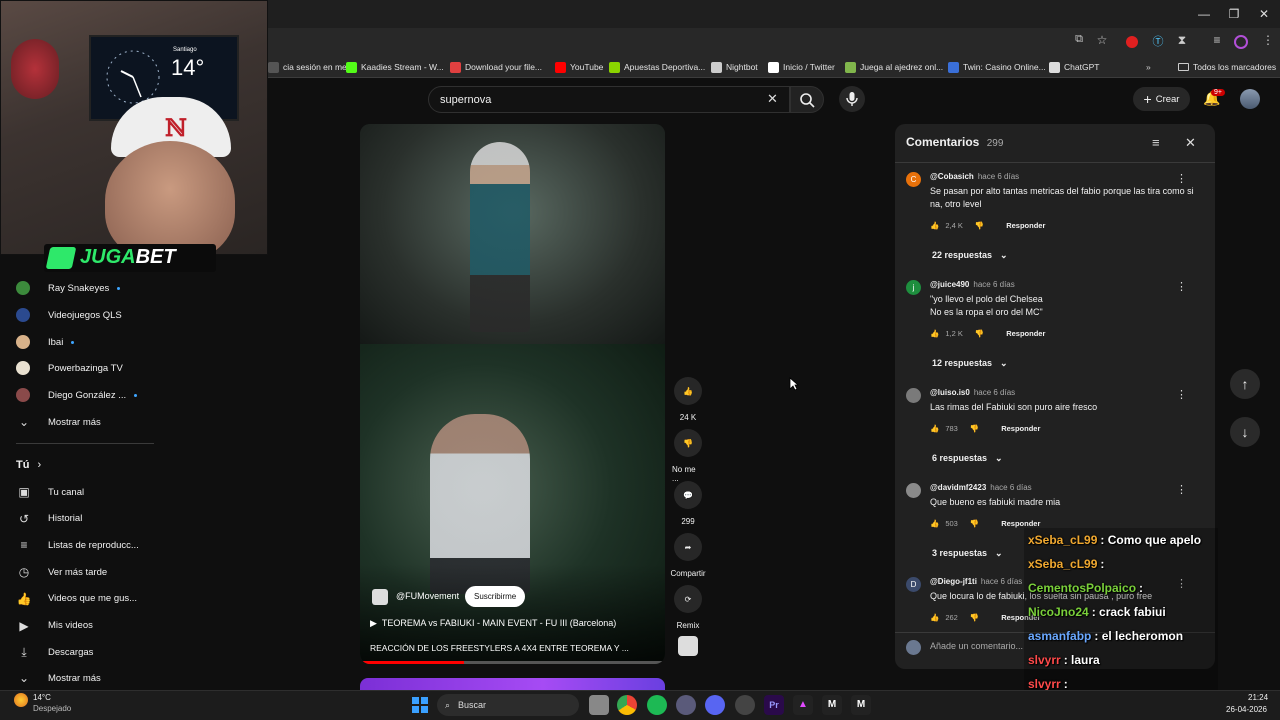 The width and height of the screenshot is (1280, 720). What do you see at coordinates (1227, 67) in the screenshot?
I see `all-bookmarks-folder: Todos los marcadores` at bounding box center [1227, 67].